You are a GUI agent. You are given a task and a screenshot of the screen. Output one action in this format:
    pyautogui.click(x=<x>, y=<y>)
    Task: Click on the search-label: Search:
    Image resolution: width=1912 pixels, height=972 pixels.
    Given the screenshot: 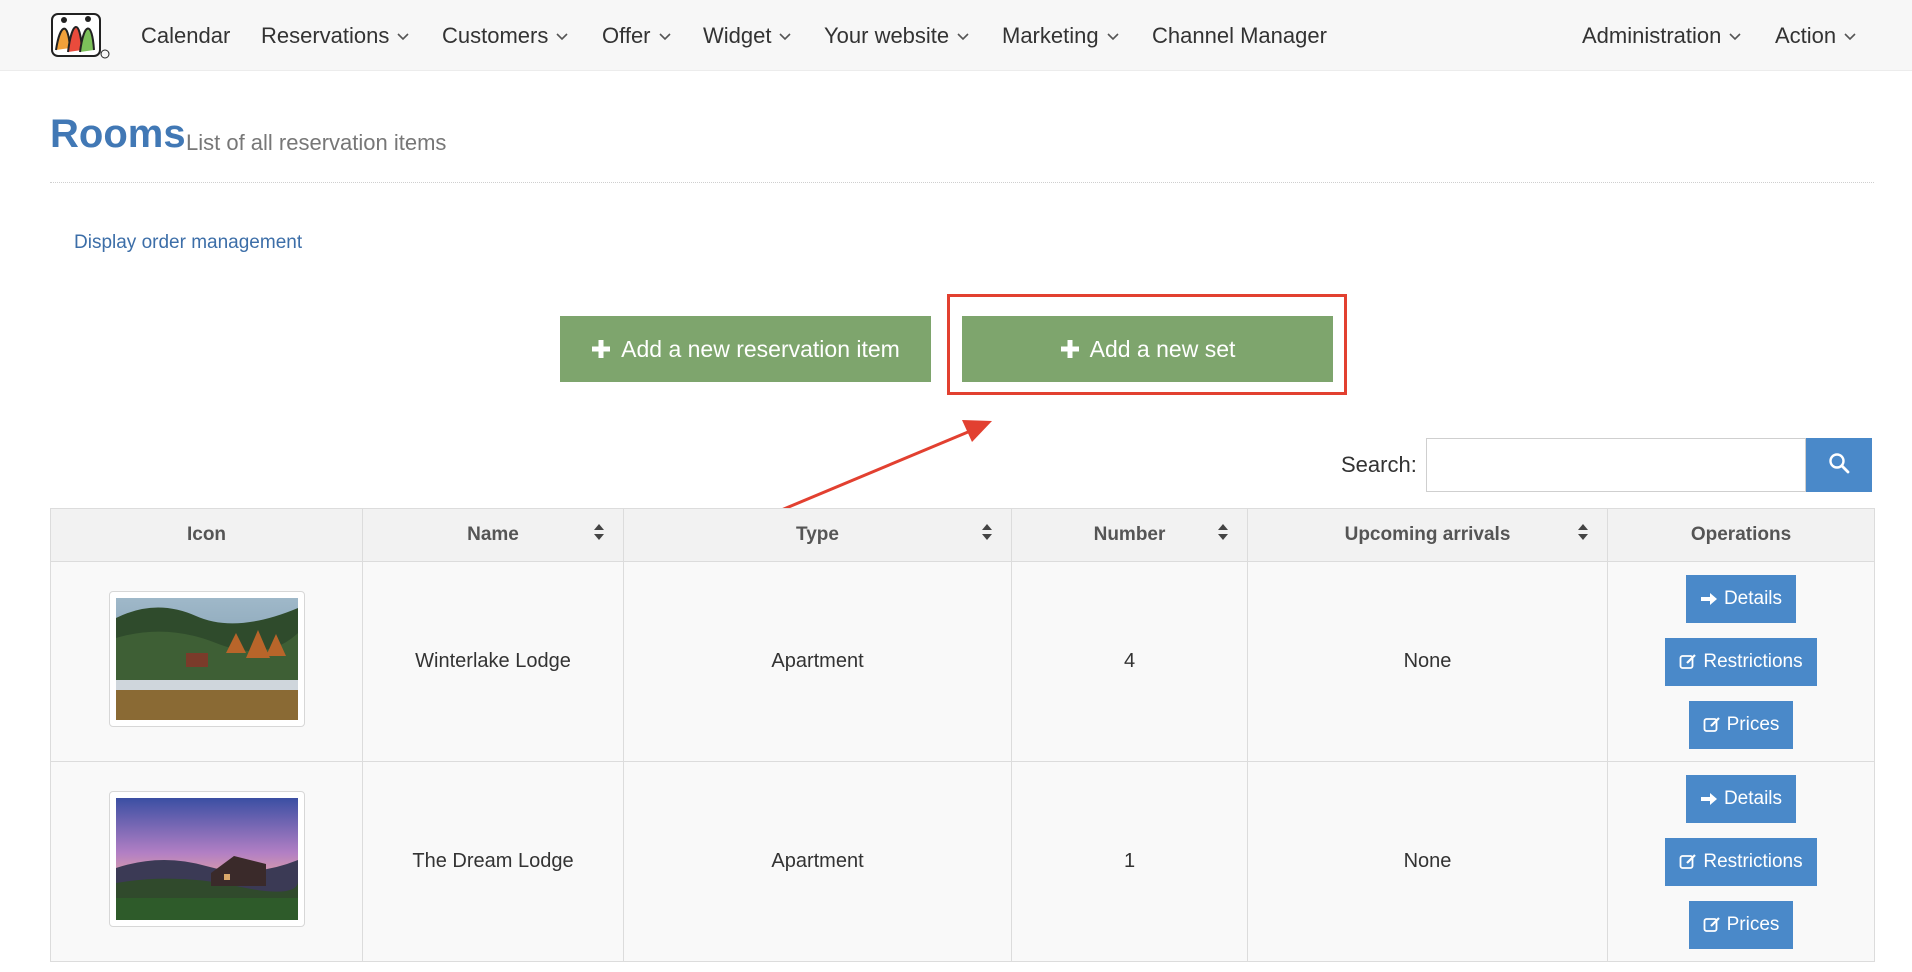 What is the action you would take?
    pyautogui.click(x=1379, y=464)
    